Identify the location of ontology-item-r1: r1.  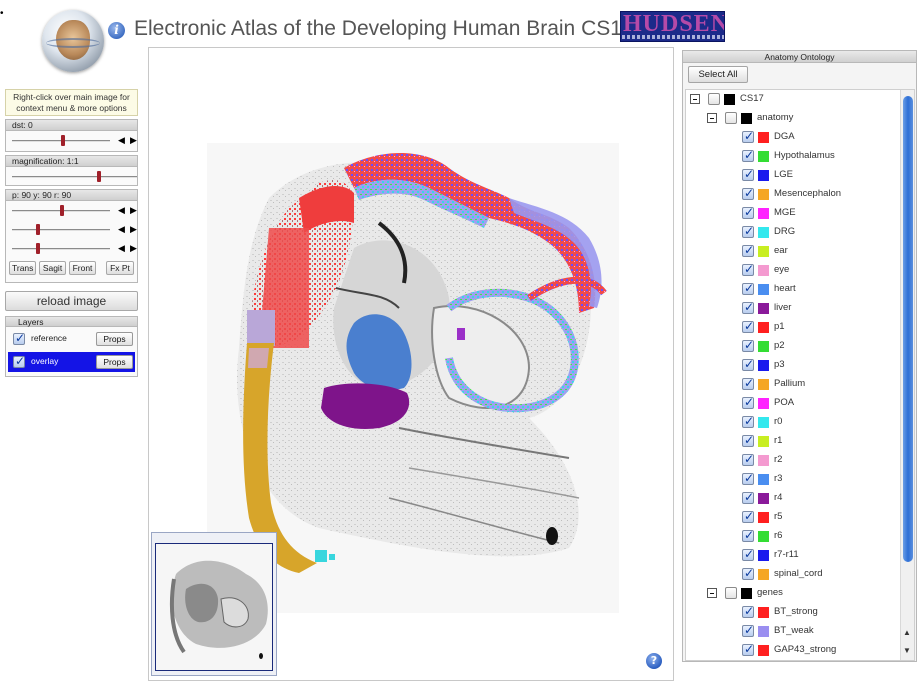
(792, 441).